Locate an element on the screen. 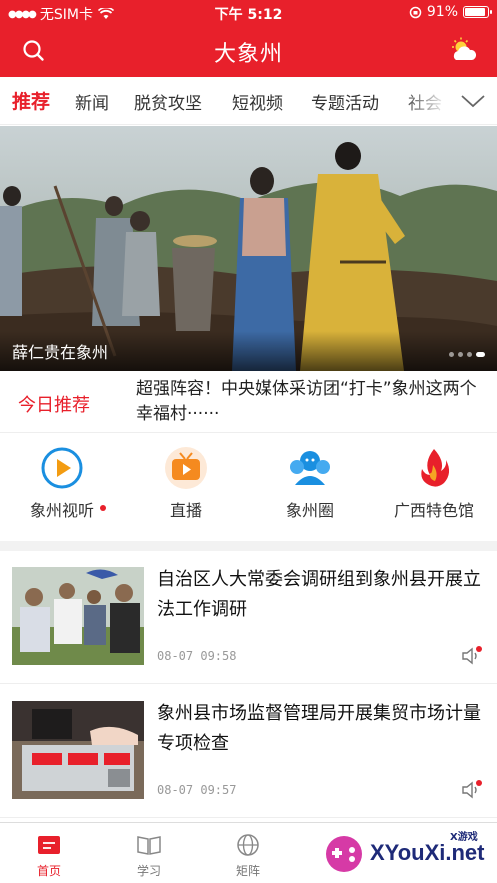  nav-label: 学习 is located at coordinates (148, 871).